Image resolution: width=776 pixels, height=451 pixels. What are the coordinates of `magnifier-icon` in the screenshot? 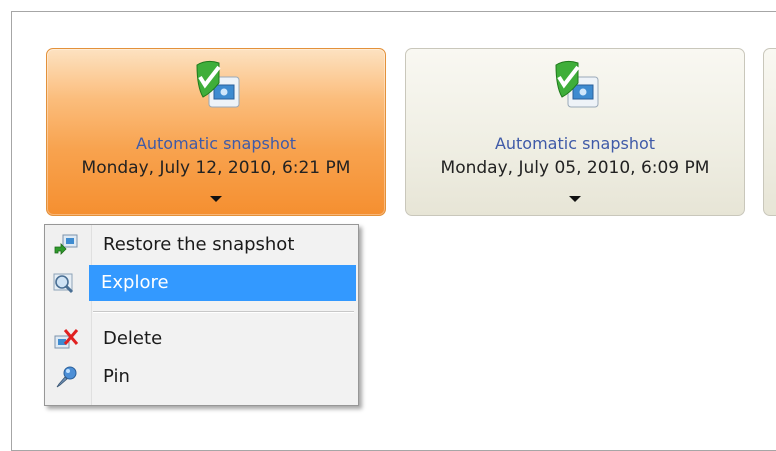 It's located at (64, 283).